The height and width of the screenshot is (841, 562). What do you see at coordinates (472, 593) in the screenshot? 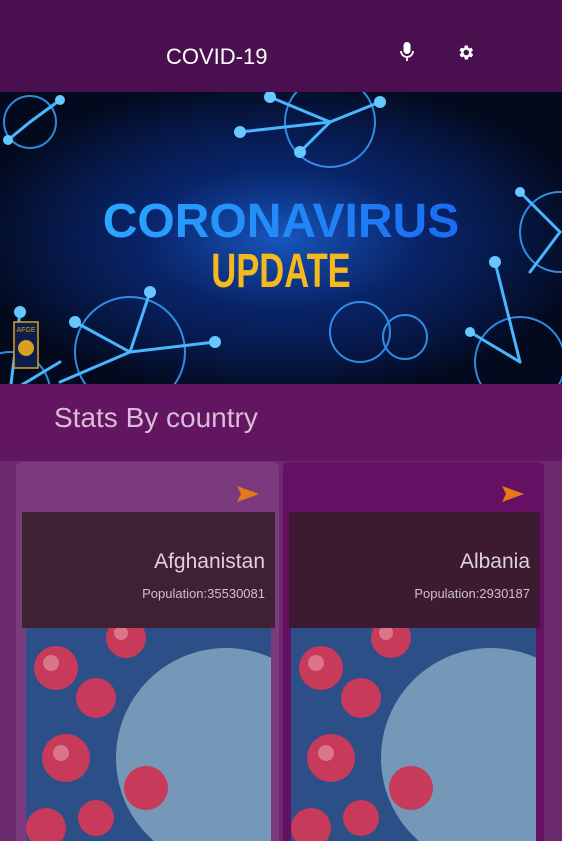
I see `country-population: Population:2930187` at bounding box center [472, 593].